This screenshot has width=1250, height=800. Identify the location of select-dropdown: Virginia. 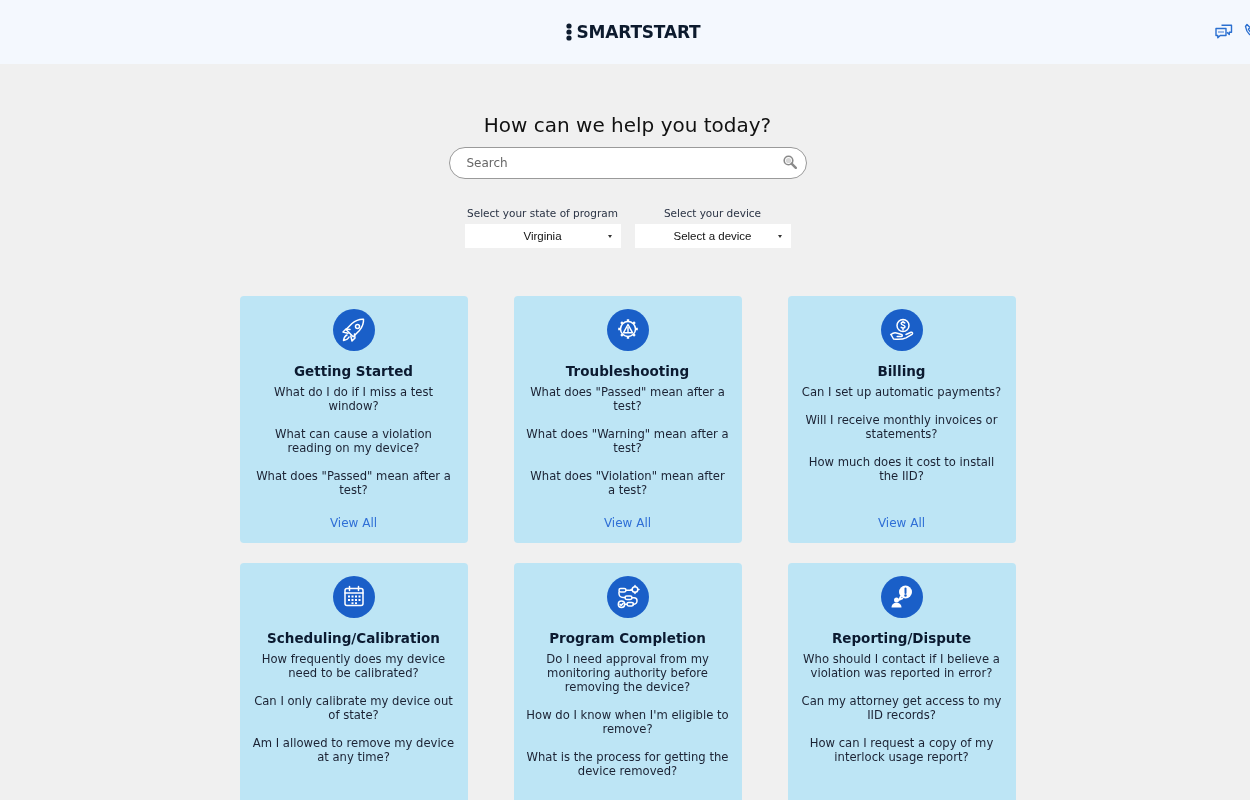
(542, 236).